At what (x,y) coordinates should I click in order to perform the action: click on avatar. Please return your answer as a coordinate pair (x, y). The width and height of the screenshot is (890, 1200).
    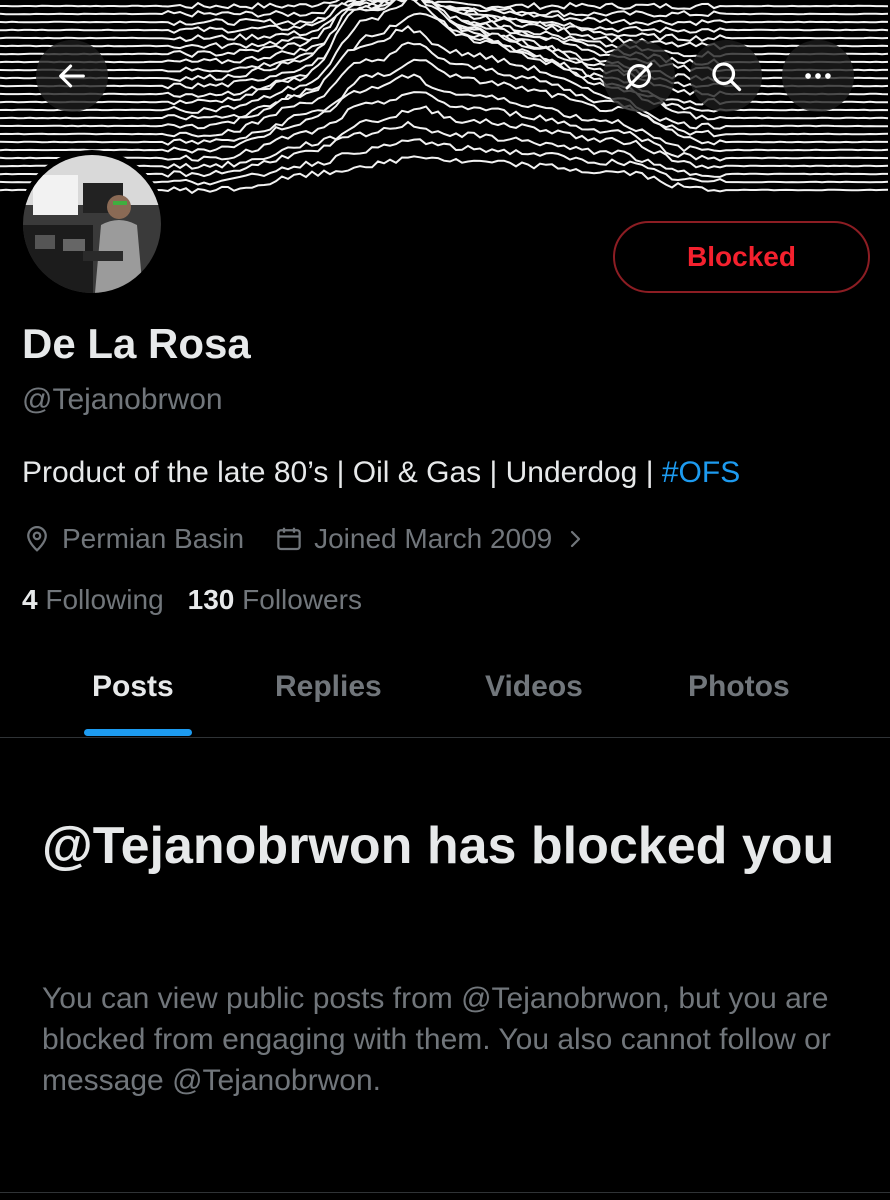
    Looking at the image, I should click on (92, 224).